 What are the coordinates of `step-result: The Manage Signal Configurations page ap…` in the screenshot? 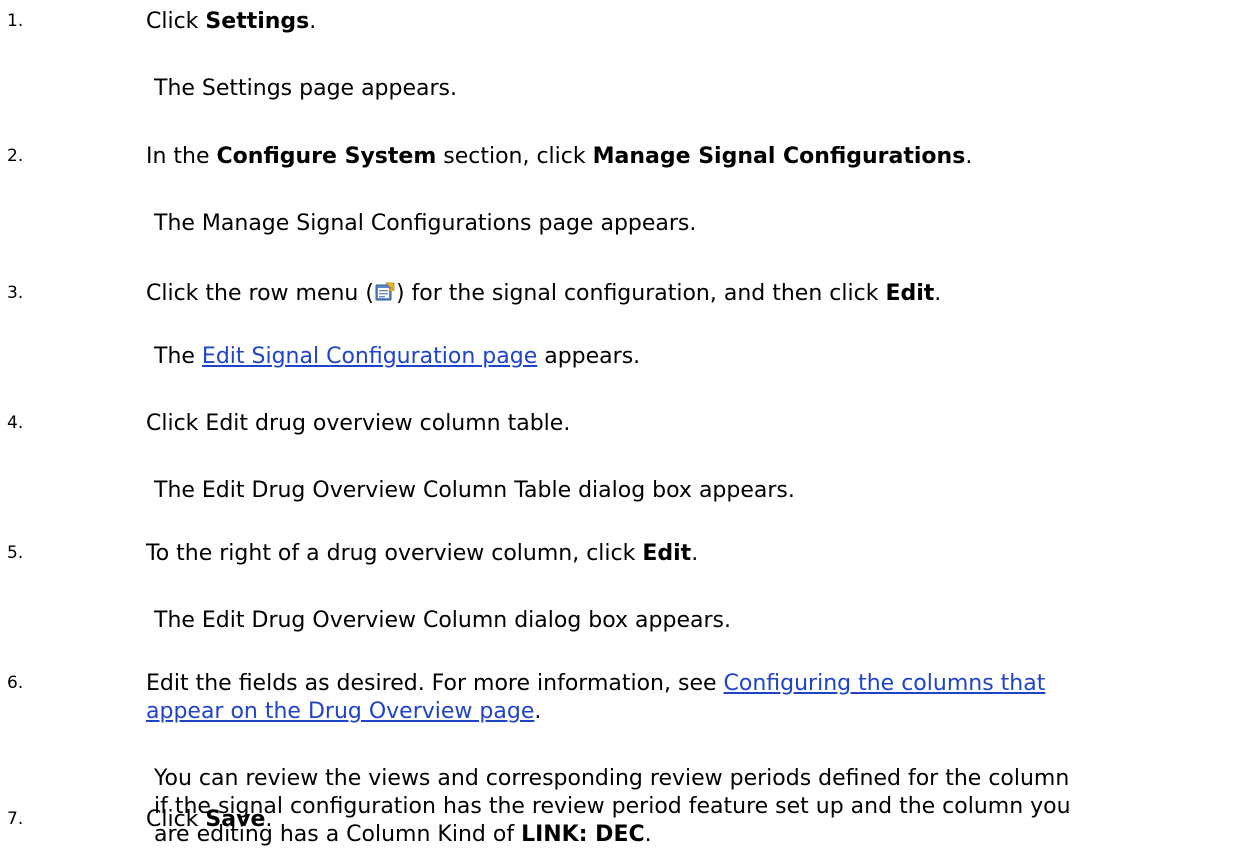 It's located at (425, 223).